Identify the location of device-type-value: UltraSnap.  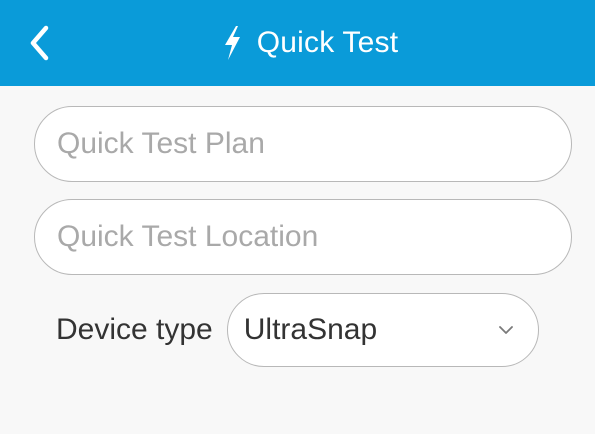
(310, 329).